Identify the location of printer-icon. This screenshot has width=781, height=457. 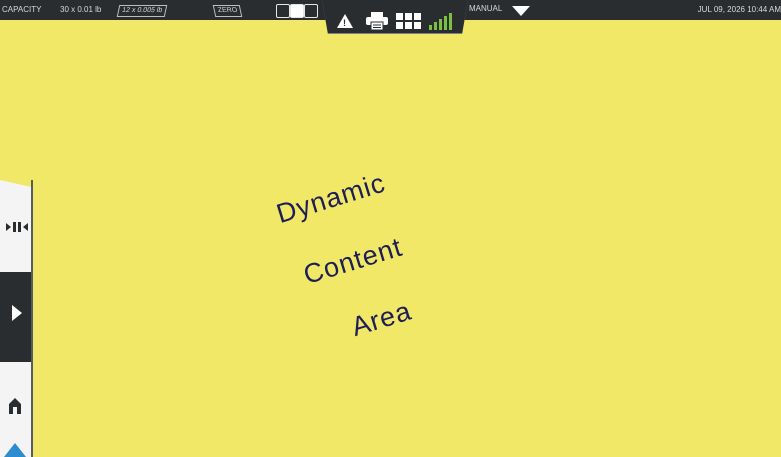
(377, 21).